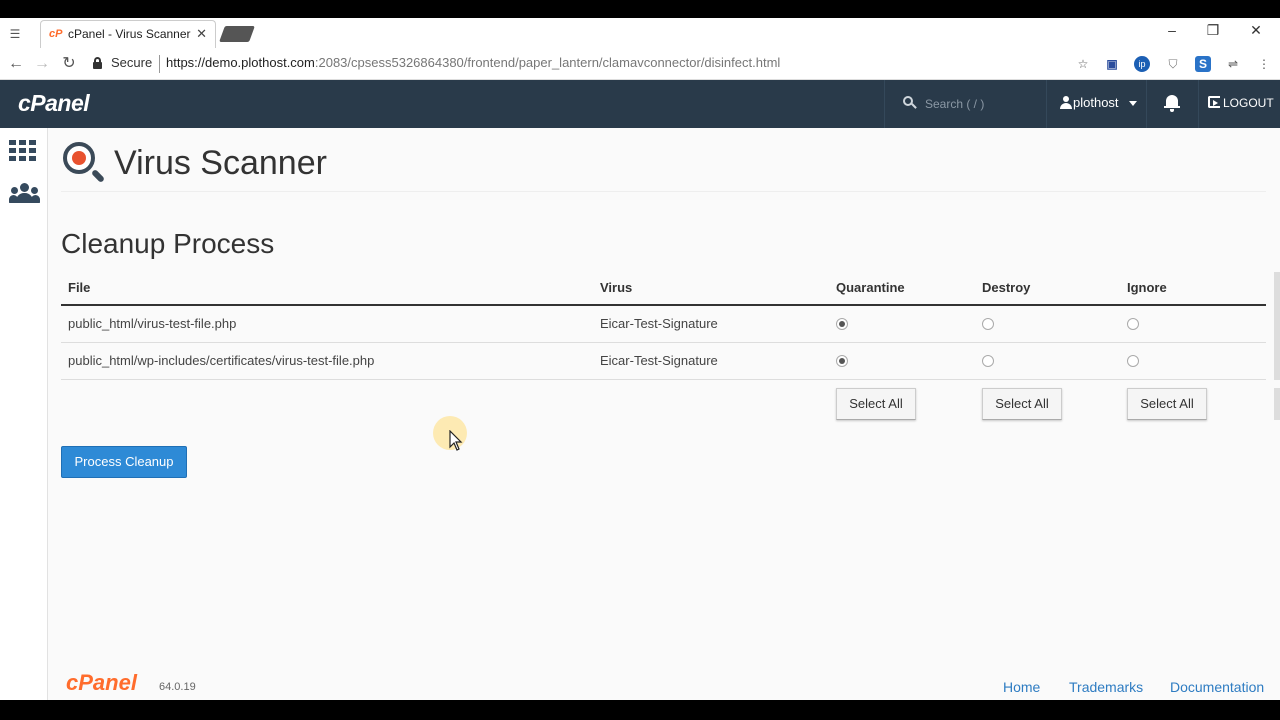 This screenshot has height=720, width=1280. I want to click on tab-close-icon: ✕, so click(201, 34).